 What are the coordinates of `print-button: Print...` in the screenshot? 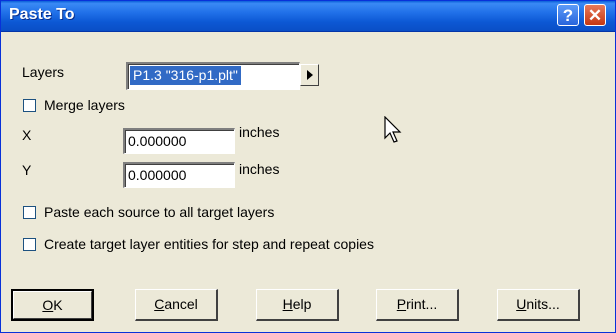 It's located at (417, 305).